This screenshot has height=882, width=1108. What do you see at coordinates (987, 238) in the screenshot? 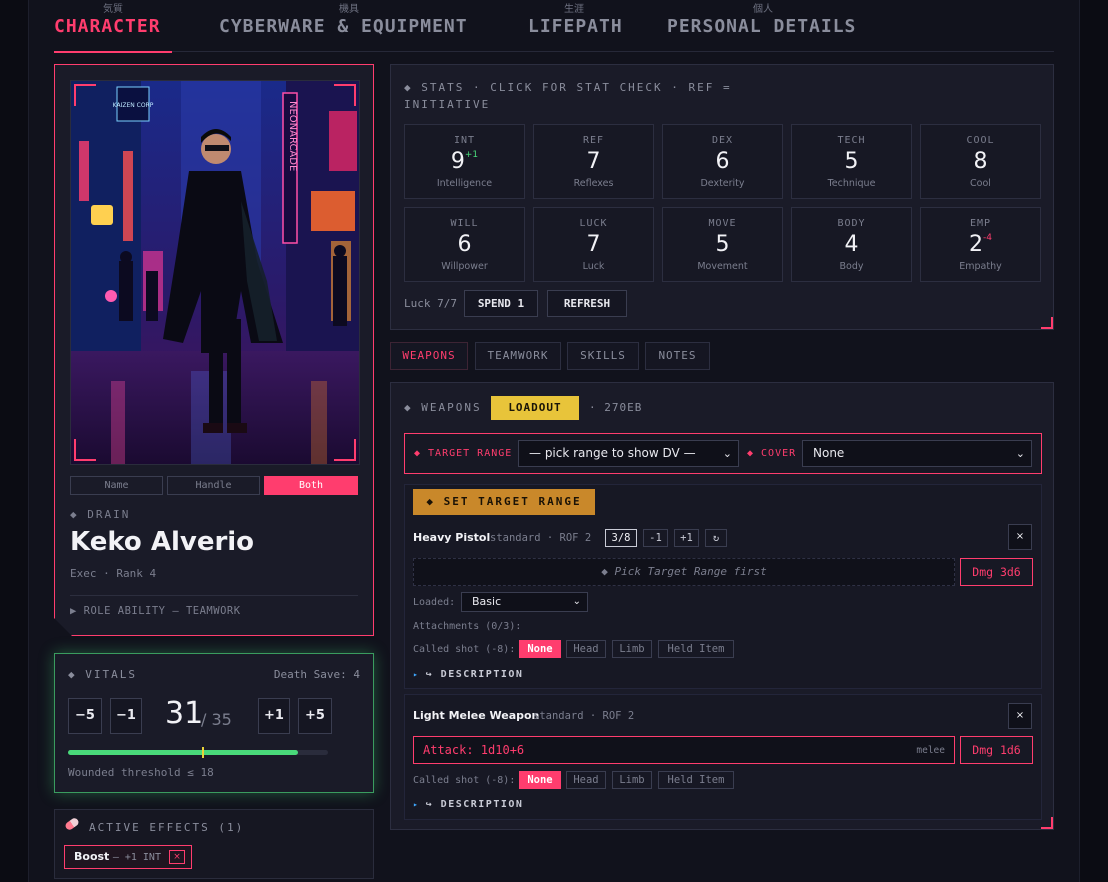
I see `stat-modifier: -4` at bounding box center [987, 238].